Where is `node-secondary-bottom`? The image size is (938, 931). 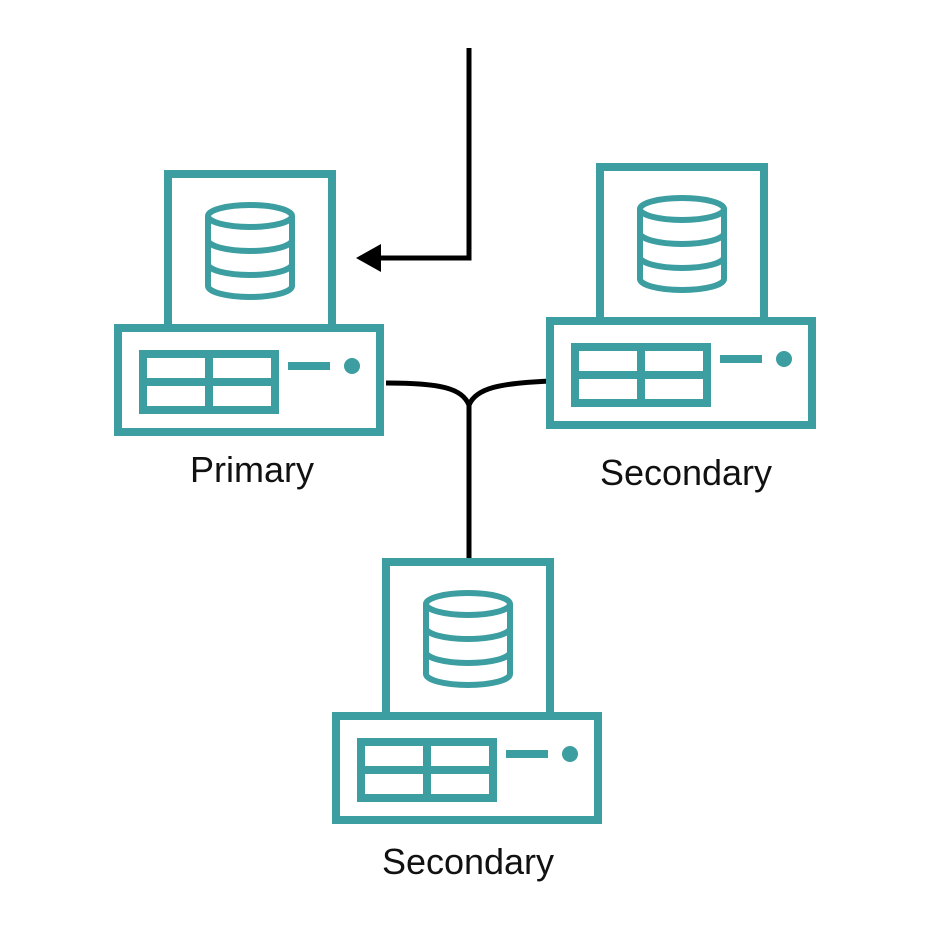
node-secondary-bottom is located at coordinates (467, 691).